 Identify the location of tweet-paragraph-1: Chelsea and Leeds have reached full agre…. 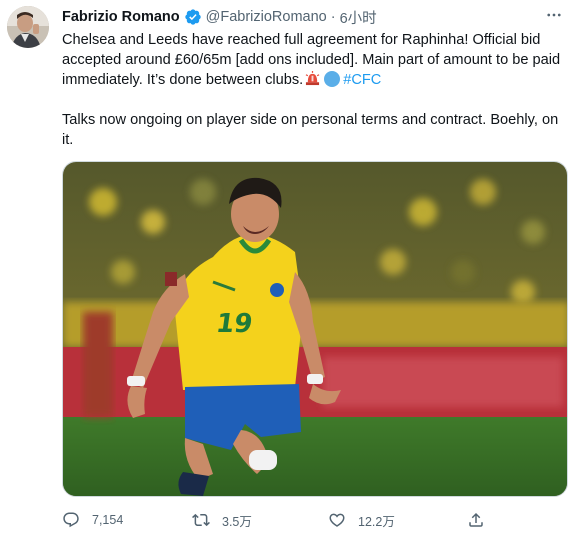
(314, 60).